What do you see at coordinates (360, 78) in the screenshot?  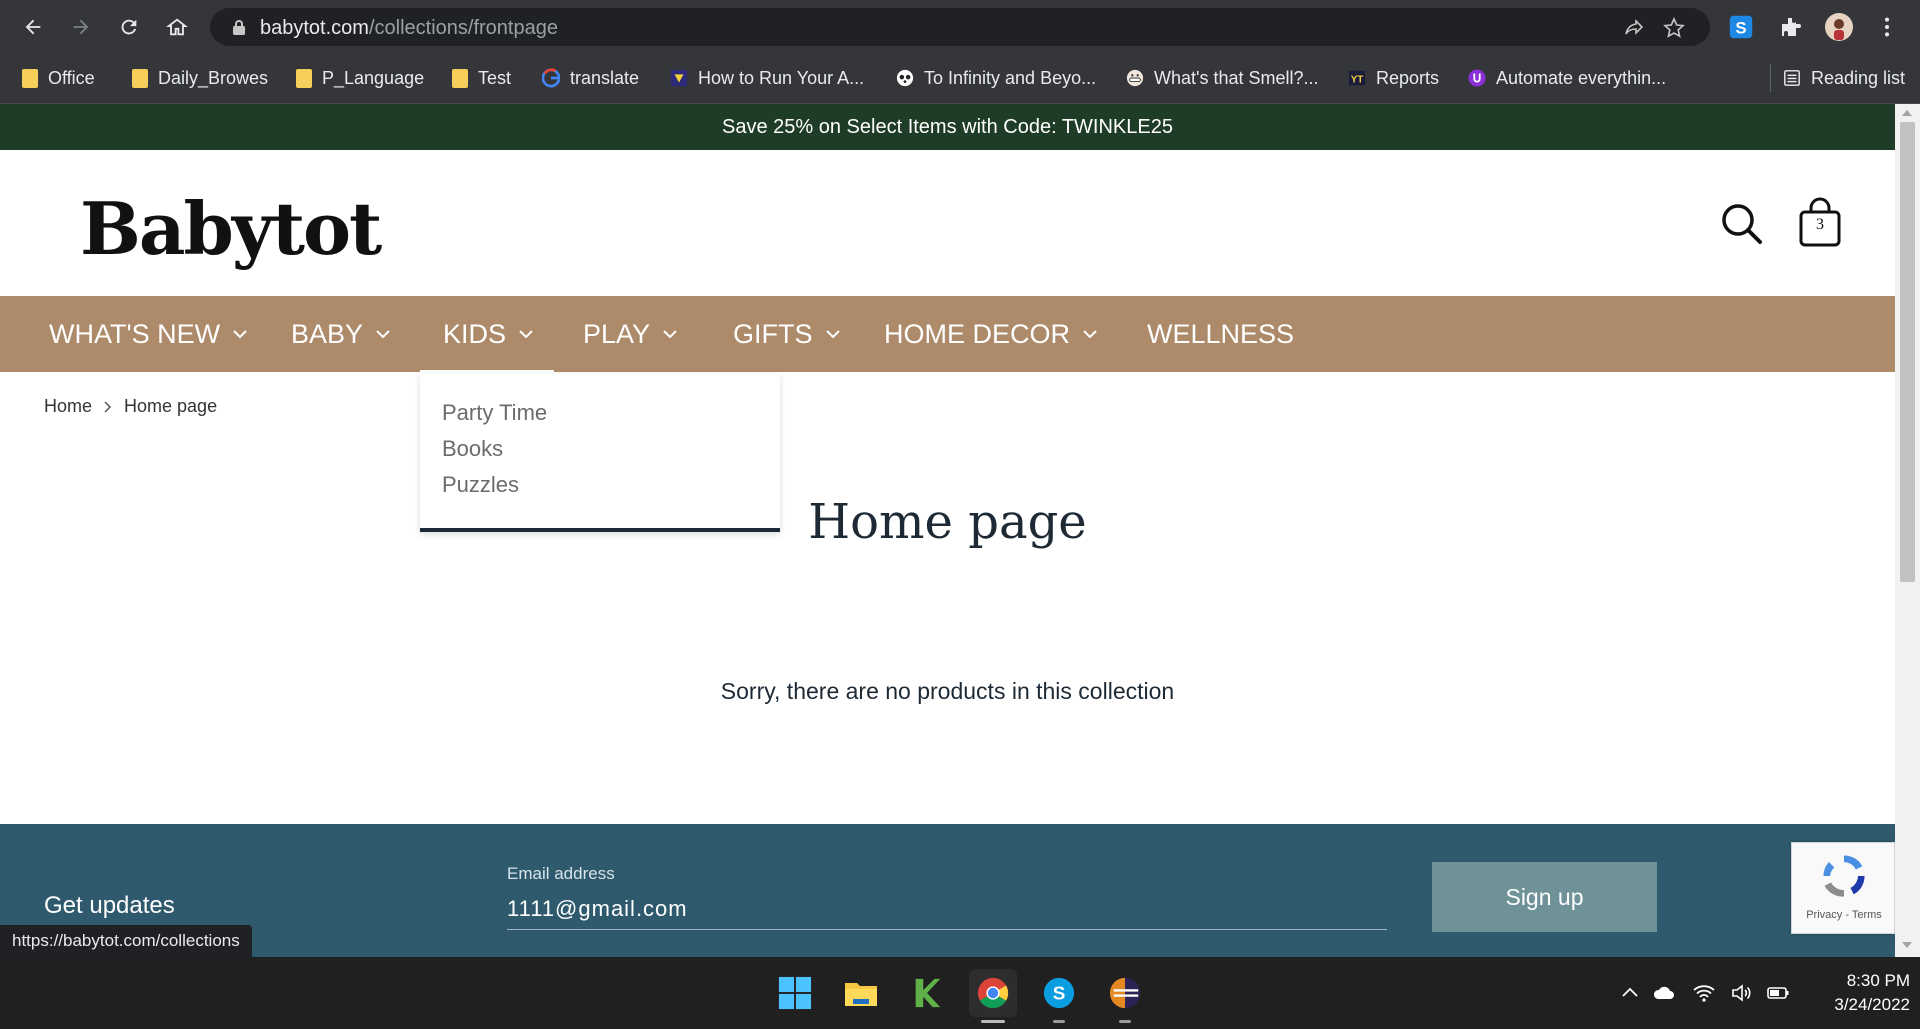 I see `bookmark-p-language: P_Language` at bounding box center [360, 78].